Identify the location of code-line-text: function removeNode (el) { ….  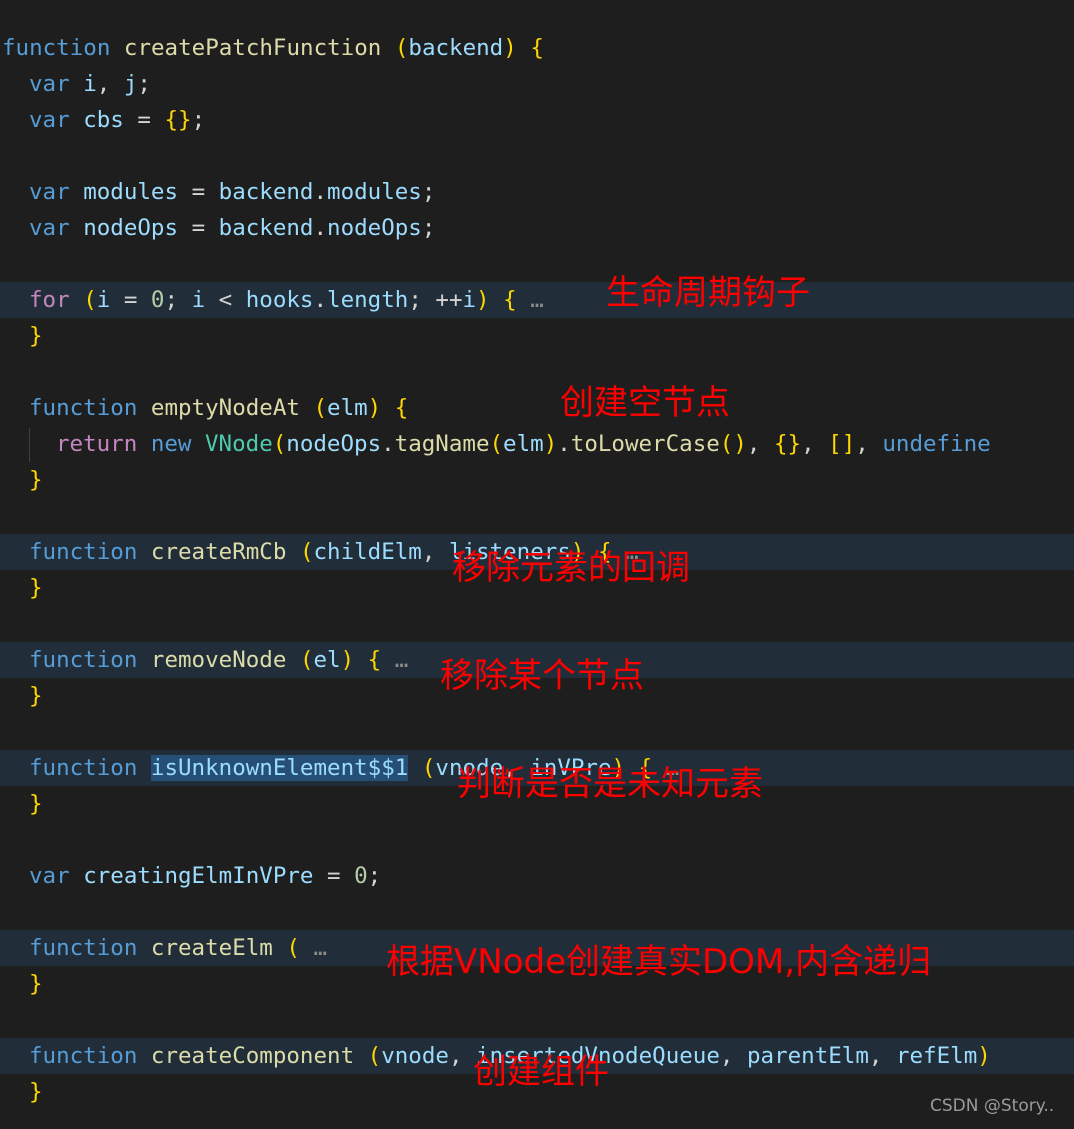
(219, 660).